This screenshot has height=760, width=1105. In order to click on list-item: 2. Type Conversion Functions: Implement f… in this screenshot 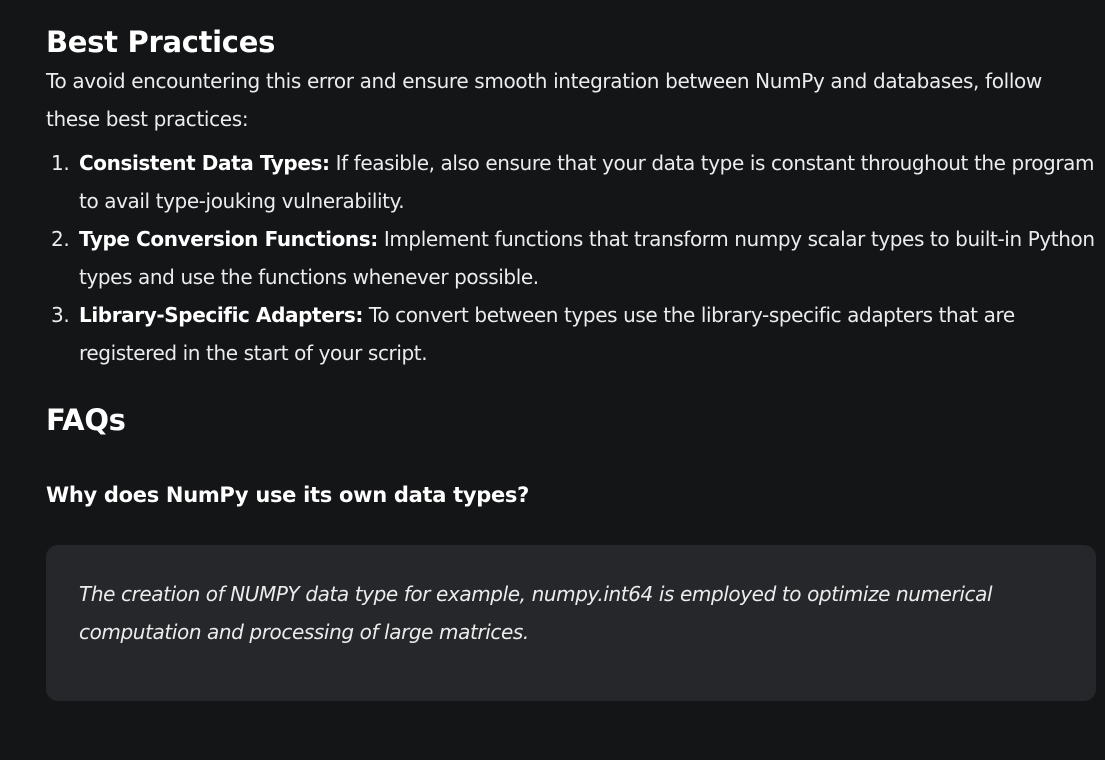, I will do `click(571, 258)`.